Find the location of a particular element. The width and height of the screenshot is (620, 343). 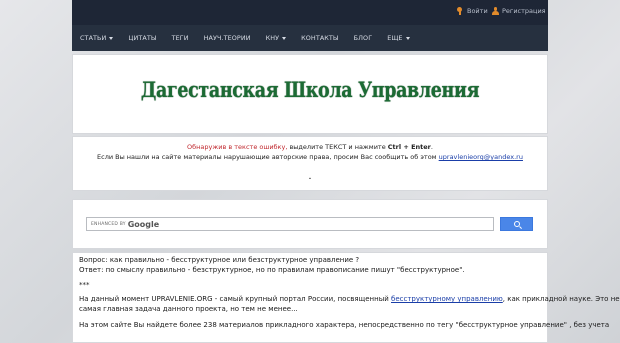

nav-label: БЛОГ is located at coordinates (363, 38).